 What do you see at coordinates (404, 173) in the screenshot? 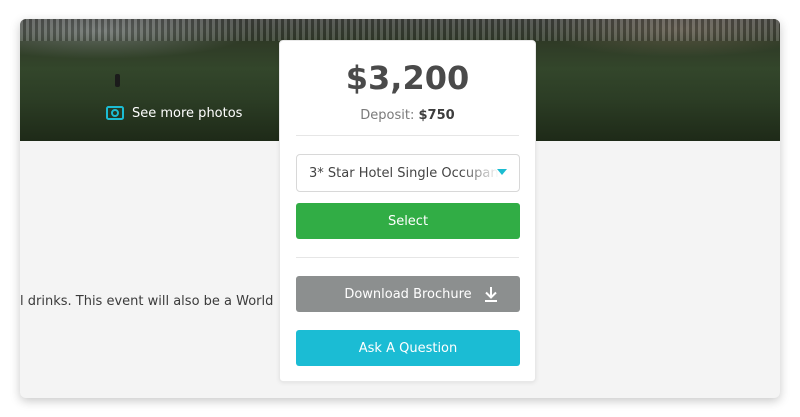
I see `package-select-value: 3* Star Hotel Single Occupancy` at bounding box center [404, 173].